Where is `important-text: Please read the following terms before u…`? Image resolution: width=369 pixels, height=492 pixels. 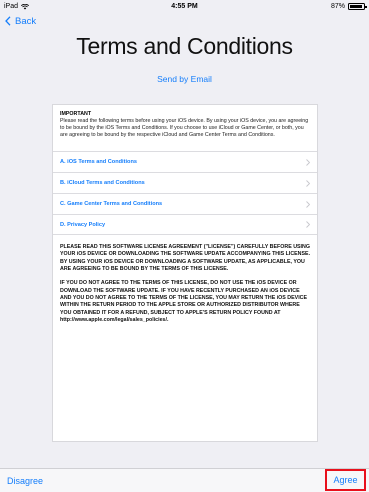
important-text: Please read the following terms before u… is located at coordinates (184, 128).